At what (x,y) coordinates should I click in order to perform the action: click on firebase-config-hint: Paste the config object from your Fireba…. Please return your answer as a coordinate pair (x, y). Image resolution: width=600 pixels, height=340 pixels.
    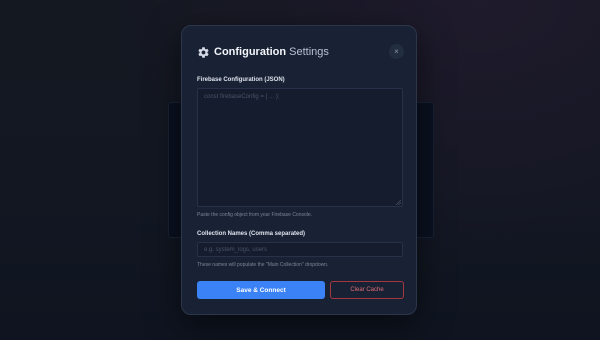
    Looking at the image, I should click on (255, 215).